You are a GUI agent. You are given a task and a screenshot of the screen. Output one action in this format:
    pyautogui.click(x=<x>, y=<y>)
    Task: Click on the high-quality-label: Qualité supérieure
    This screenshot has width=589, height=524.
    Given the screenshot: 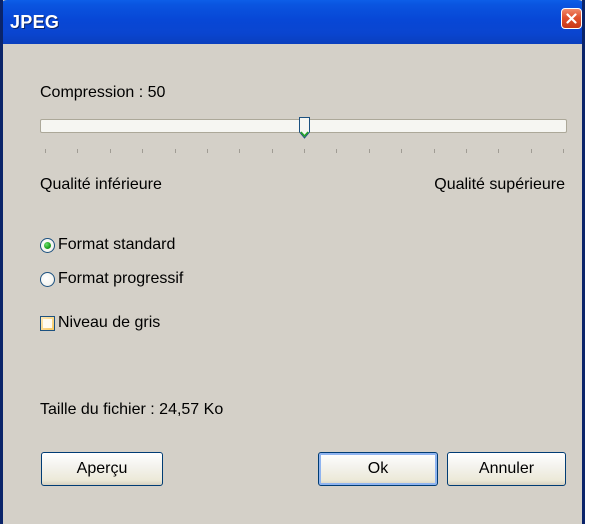 What is the action you would take?
    pyautogui.click(x=499, y=184)
    